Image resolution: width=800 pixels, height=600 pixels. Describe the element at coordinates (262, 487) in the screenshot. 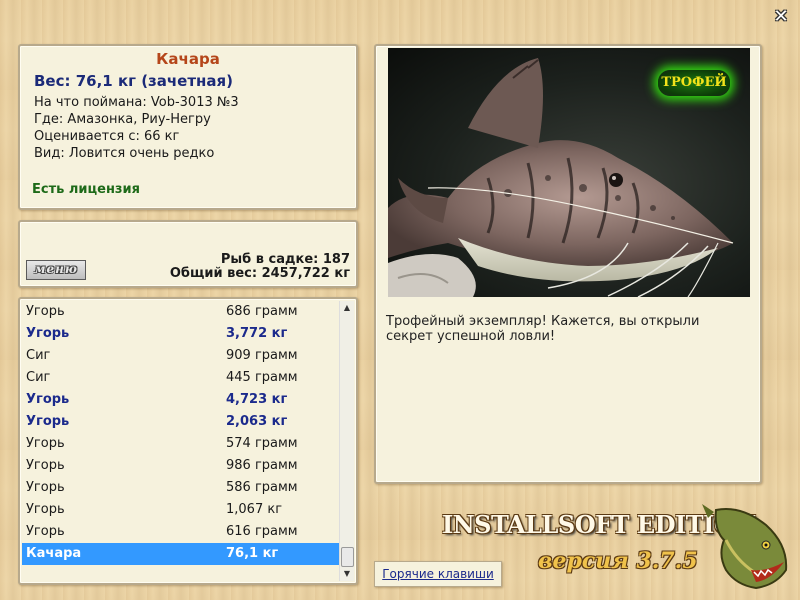

I see `list-item-weight: 586 грамм` at that location.